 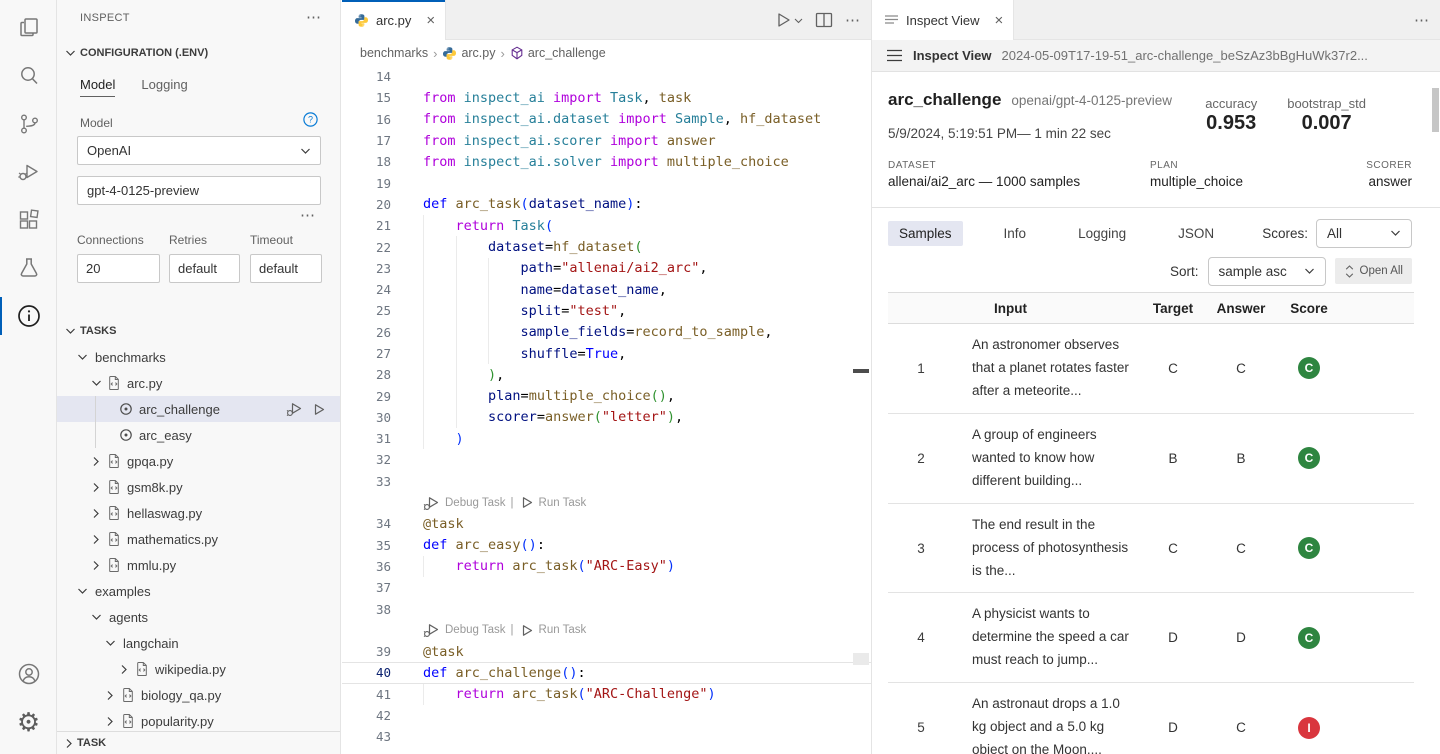 I want to click on code-line-26: 26 sample_fields = record_to_sample,, so click(x=606, y=332).